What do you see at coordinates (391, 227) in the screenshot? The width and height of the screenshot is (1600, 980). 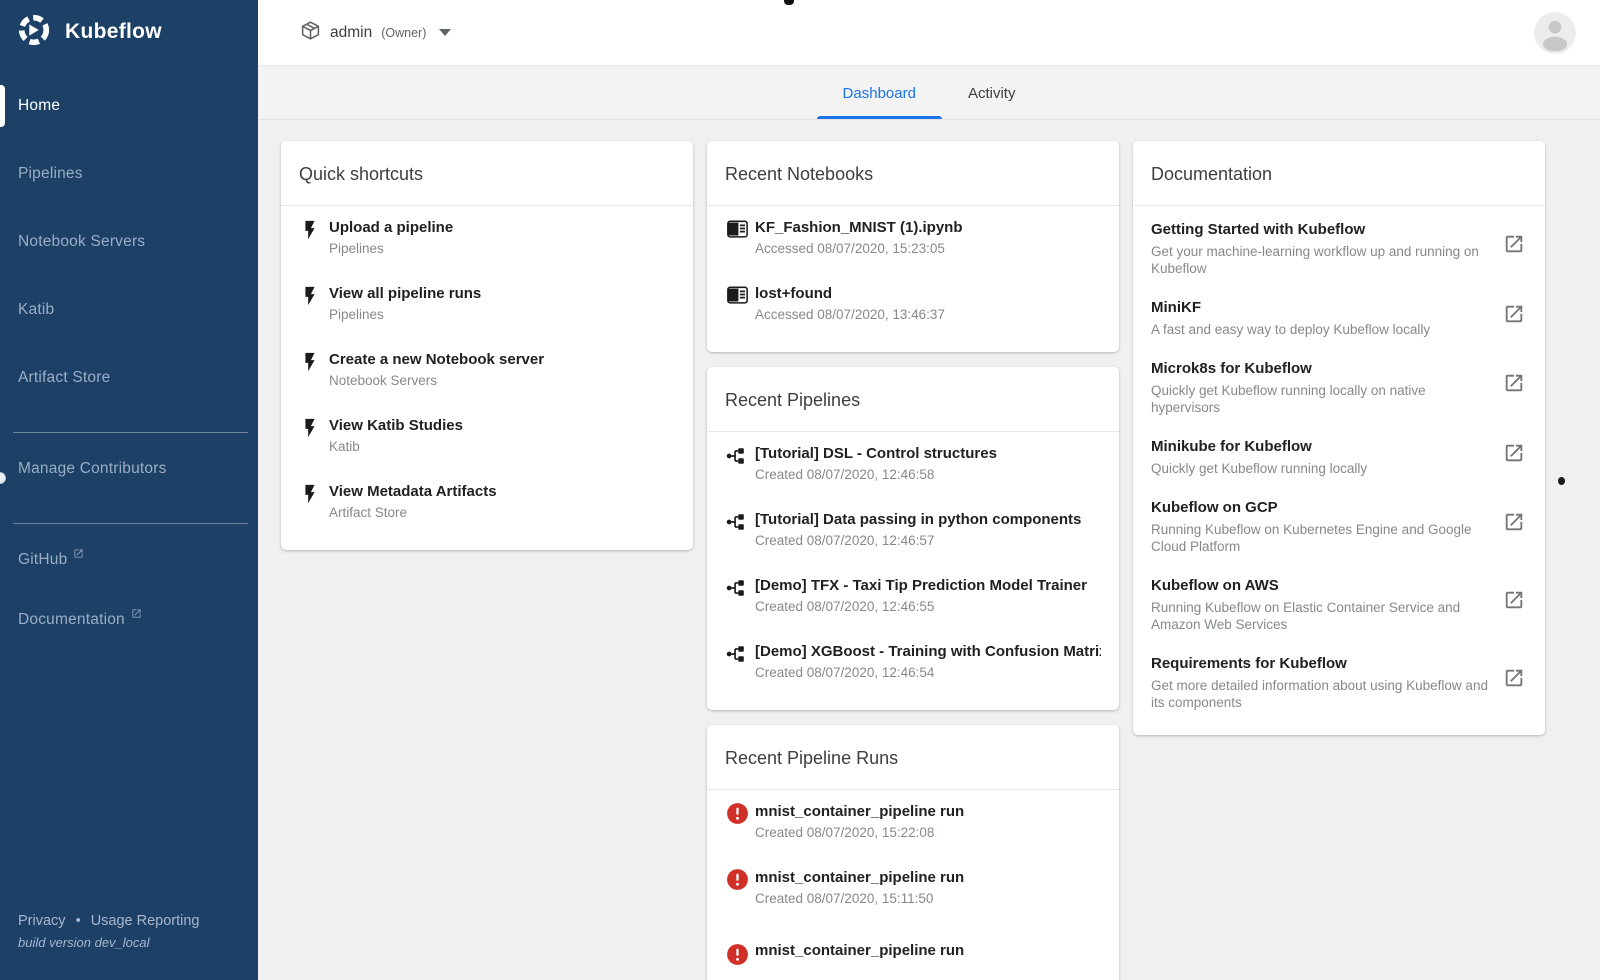 I see `shortcut-title: Upload a pipeline` at bounding box center [391, 227].